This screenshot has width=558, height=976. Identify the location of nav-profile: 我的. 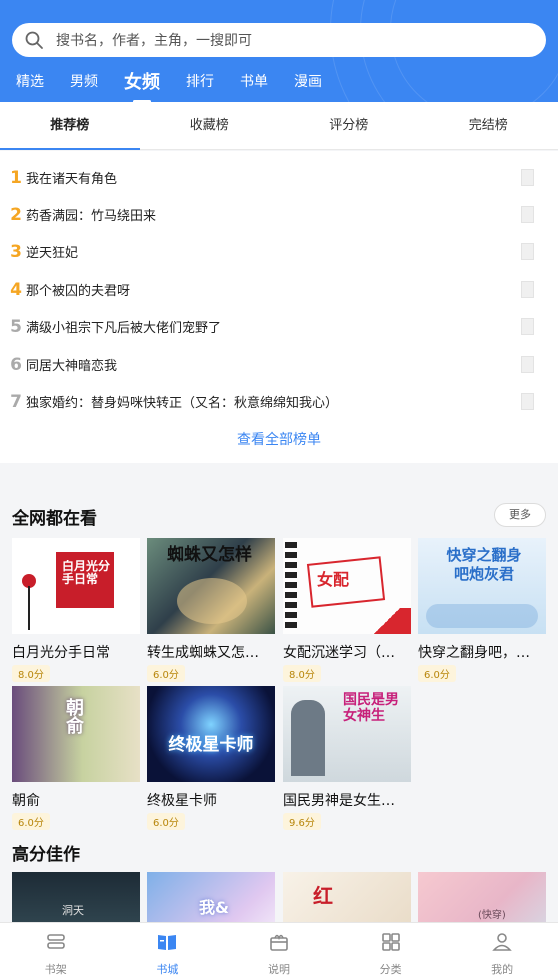
(502, 949).